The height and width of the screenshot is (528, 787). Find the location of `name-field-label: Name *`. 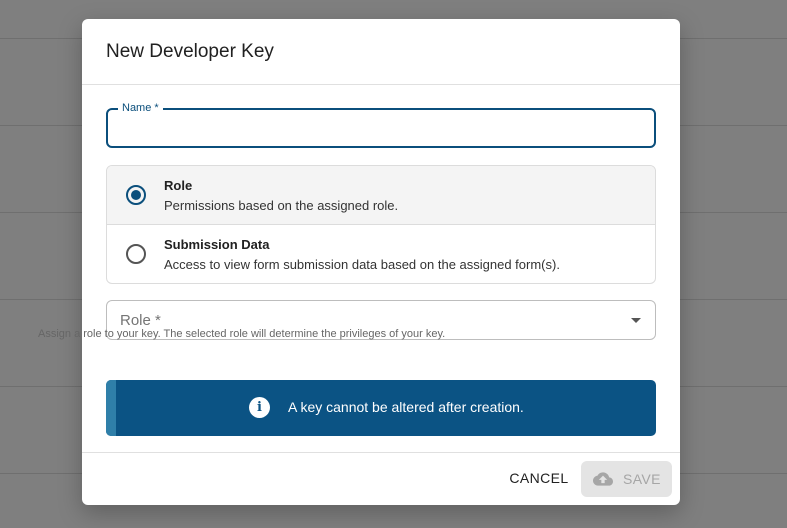

name-field-label: Name * is located at coordinates (140, 108).